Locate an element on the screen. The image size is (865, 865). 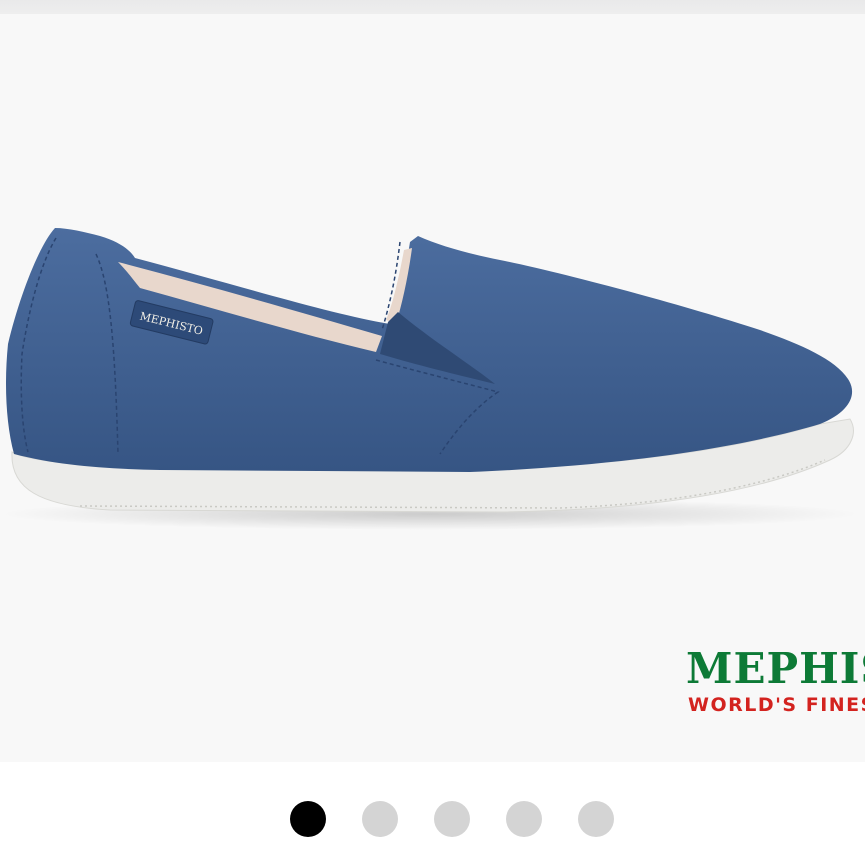
carousel-pagination is located at coordinates (432, 813).